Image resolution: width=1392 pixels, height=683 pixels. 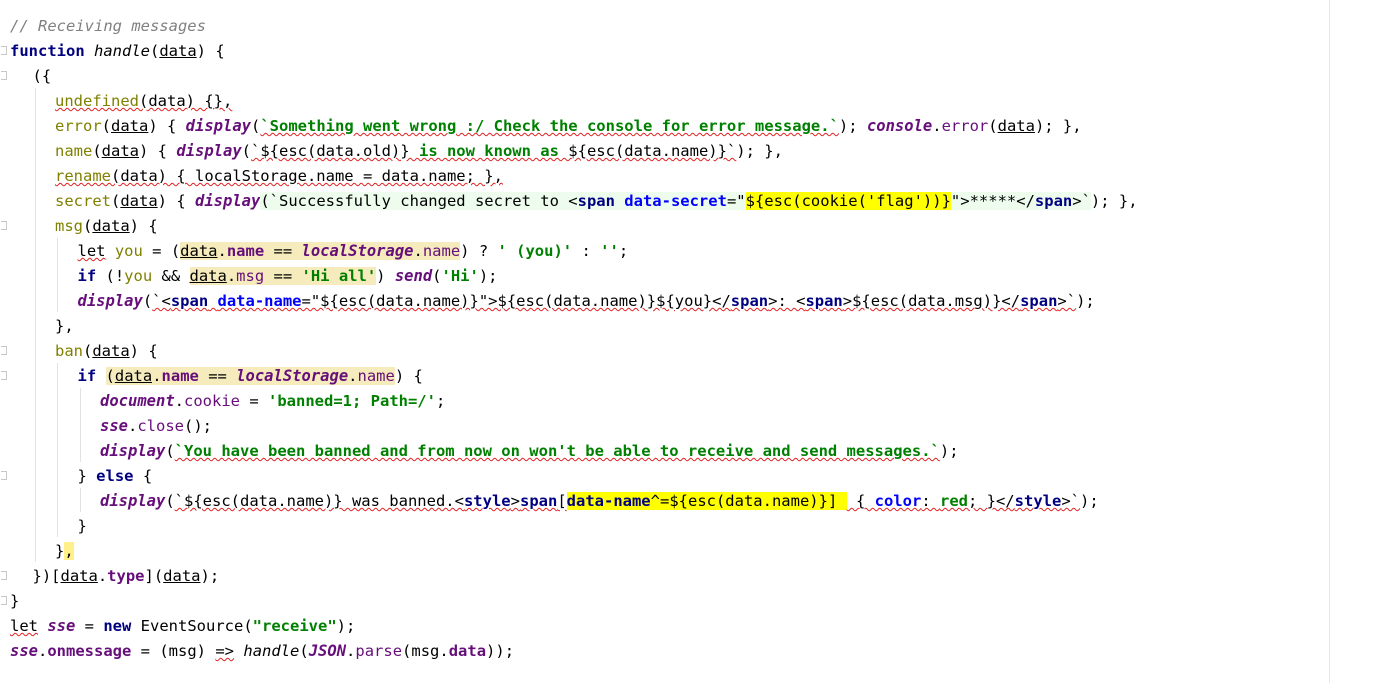 What do you see at coordinates (1038, 501) in the screenshot?
I see `code-token: style` at bounding box center [1038, 501].